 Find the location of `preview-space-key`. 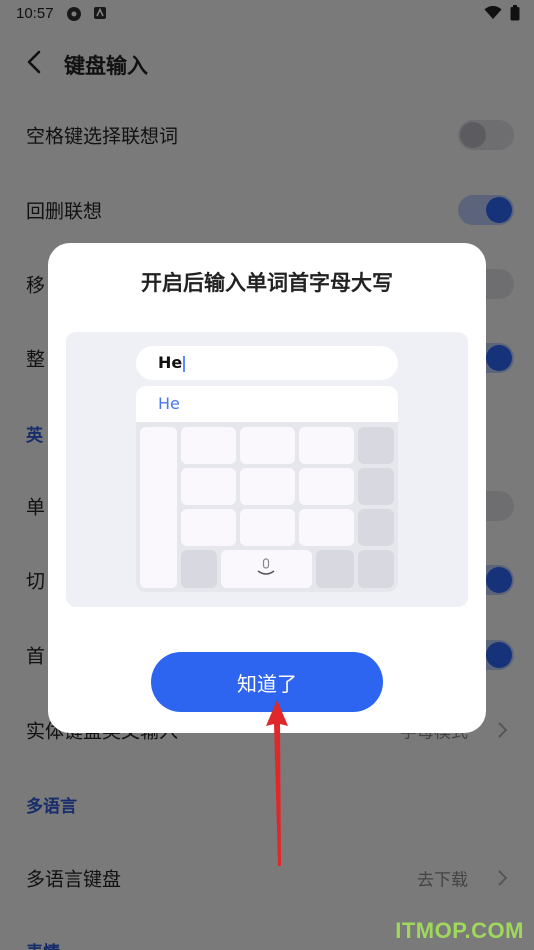

preview-space-key is located at coordinates (266, 569).